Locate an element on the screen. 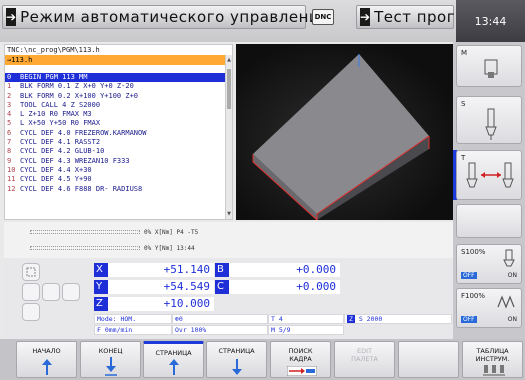 The image size is (525, 380). spindle-button: S is located at coordinates (489, 120).